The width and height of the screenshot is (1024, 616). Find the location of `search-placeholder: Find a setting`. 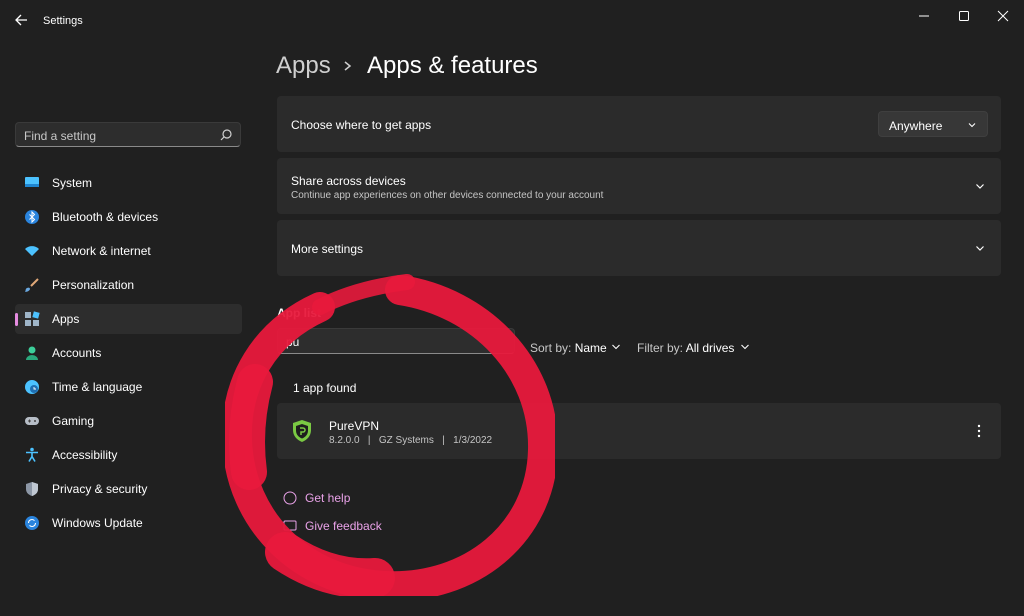

search-placeholder: Find a setting is located at coordinates (60, 136).